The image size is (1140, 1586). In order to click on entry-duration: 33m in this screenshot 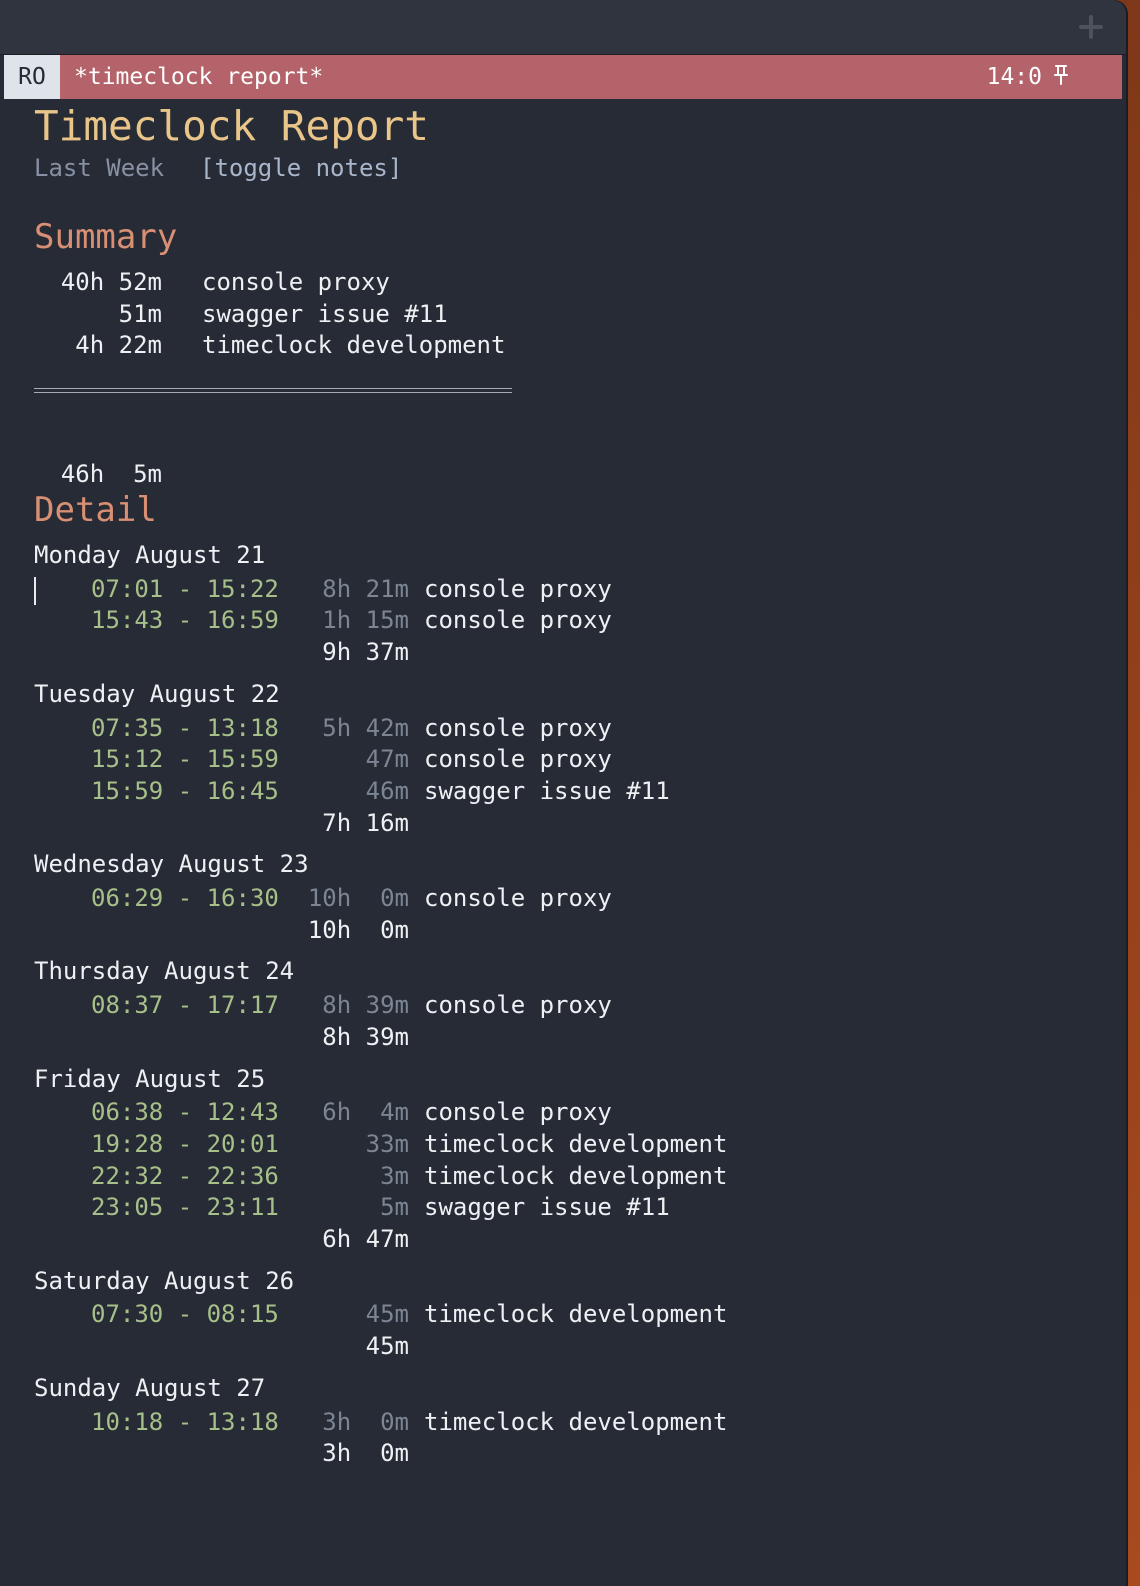, I will do `click(387, 1144)`.